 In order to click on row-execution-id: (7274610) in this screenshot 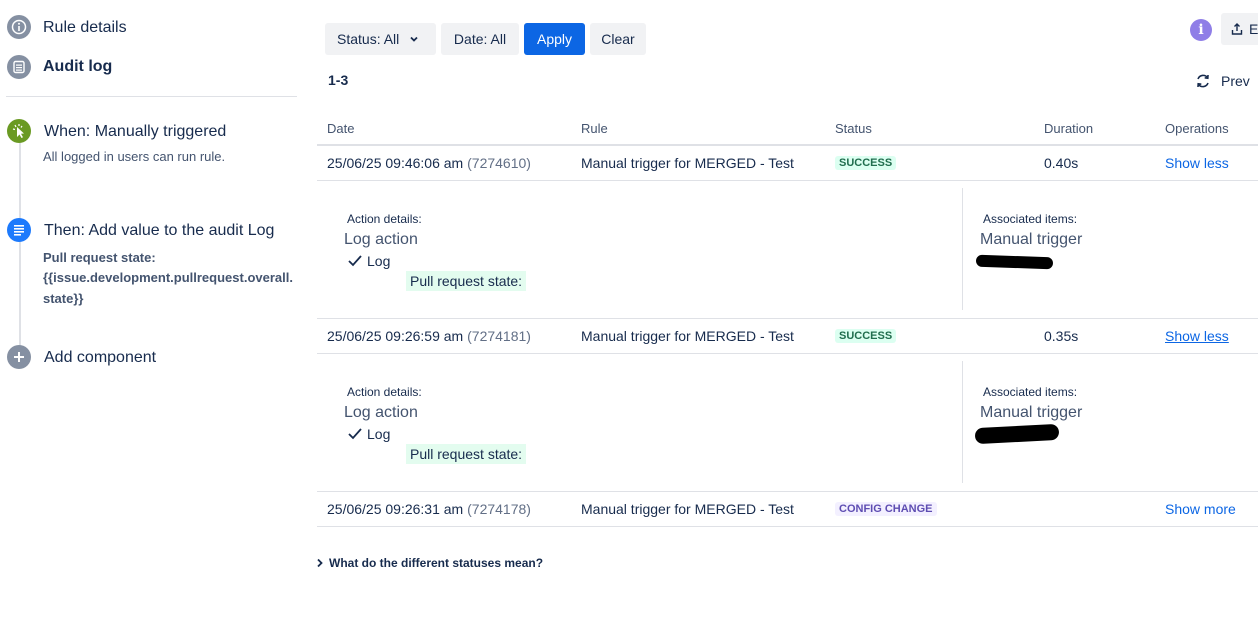, I will do `click(499, 163)`.